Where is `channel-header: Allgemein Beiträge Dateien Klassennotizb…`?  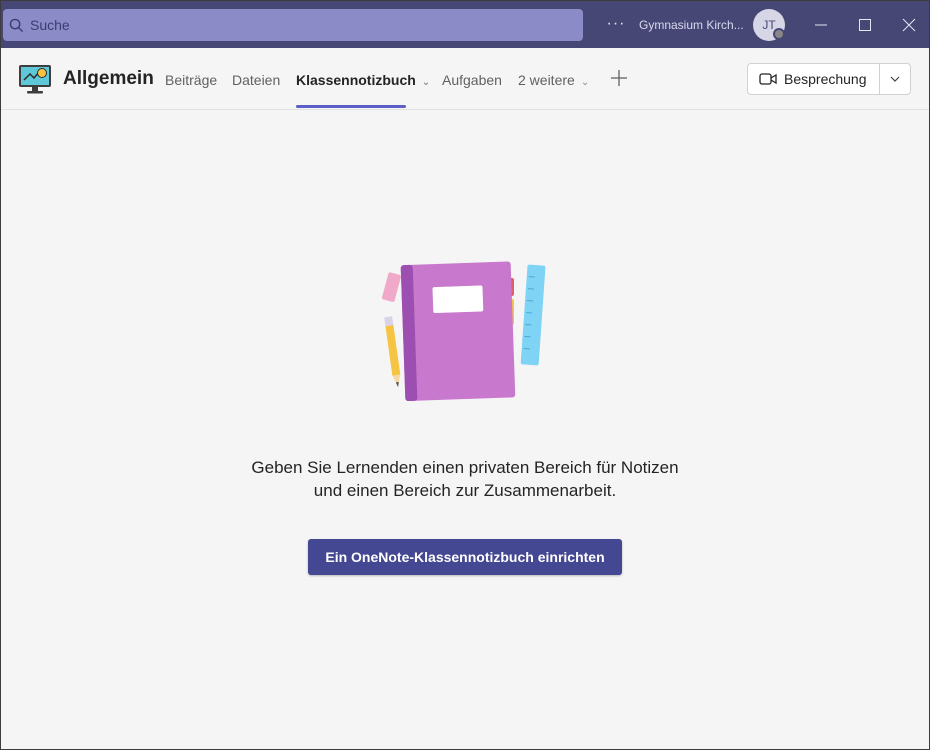 channel-header: Allgemein Beiträge Dateien Klassennotizb… is located at coordinates (465, 79).